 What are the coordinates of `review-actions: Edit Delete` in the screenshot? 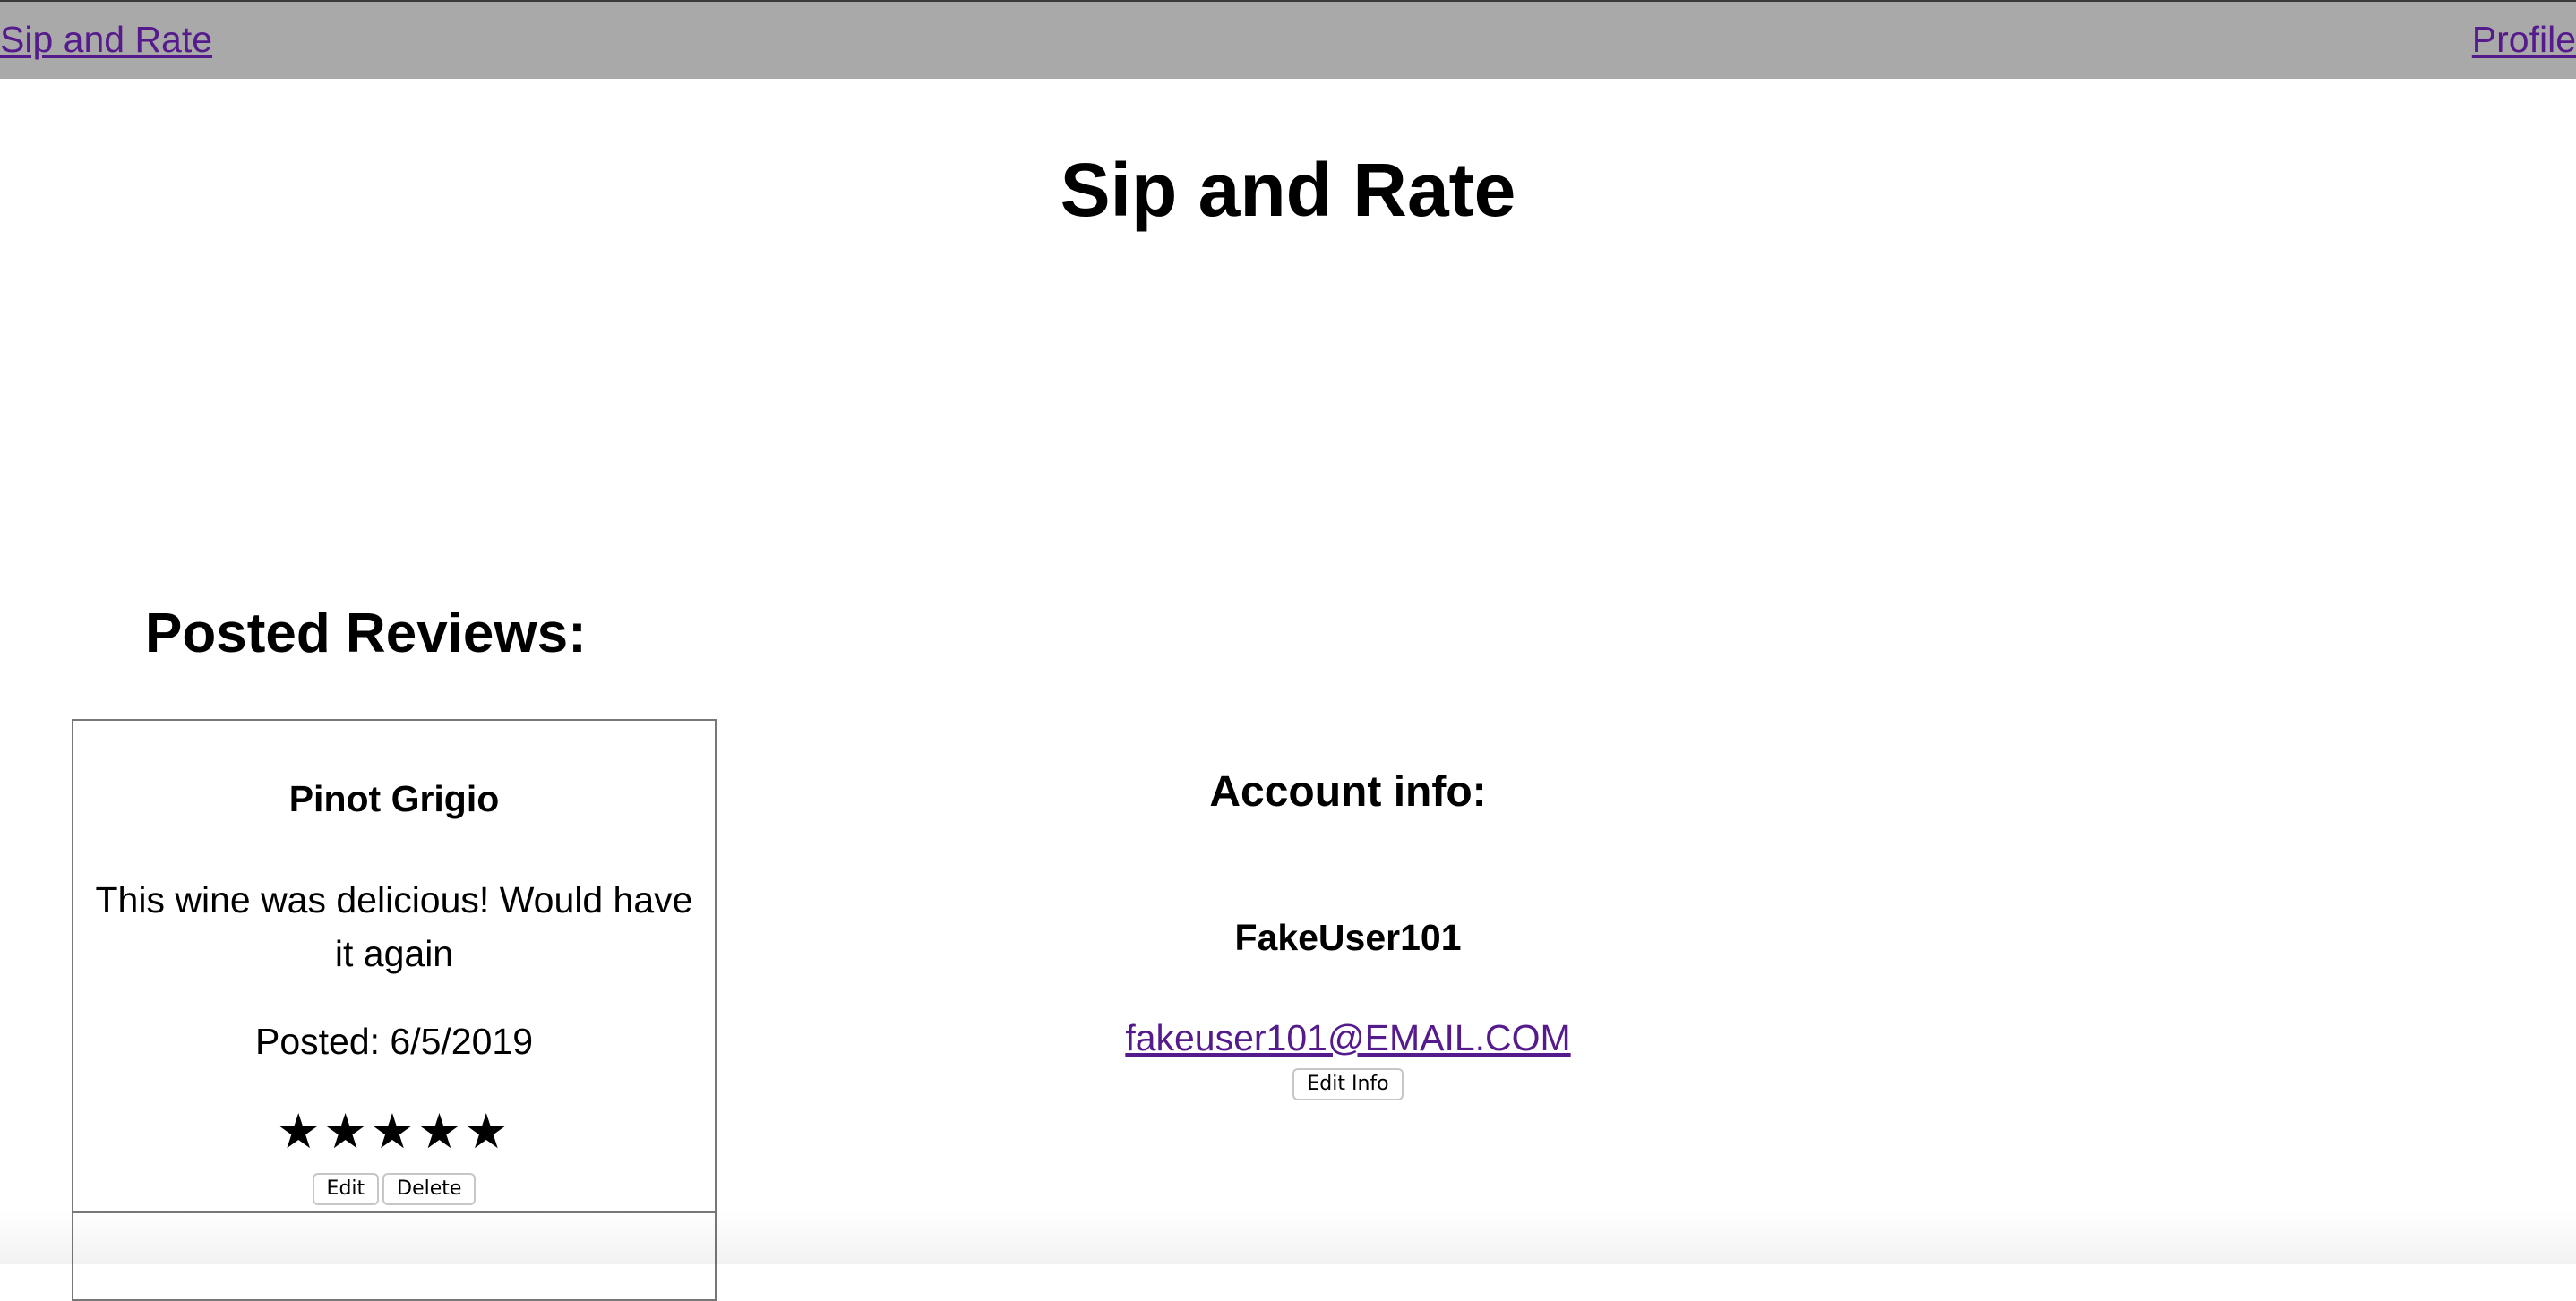 It's located at (394, 1189).